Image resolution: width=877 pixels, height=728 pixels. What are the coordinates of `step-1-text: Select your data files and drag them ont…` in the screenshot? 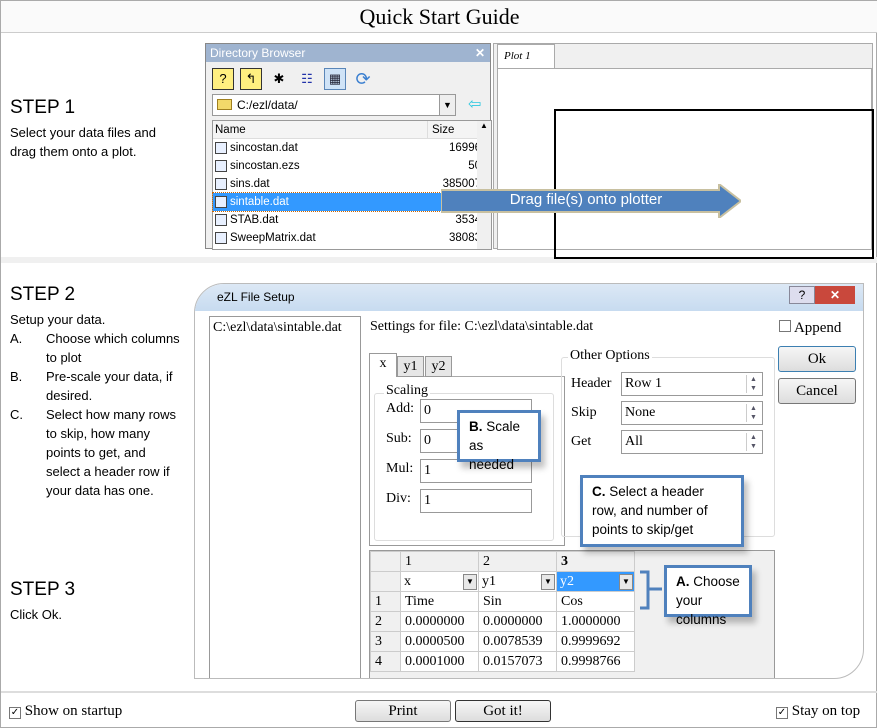 It's located at (83, 142).